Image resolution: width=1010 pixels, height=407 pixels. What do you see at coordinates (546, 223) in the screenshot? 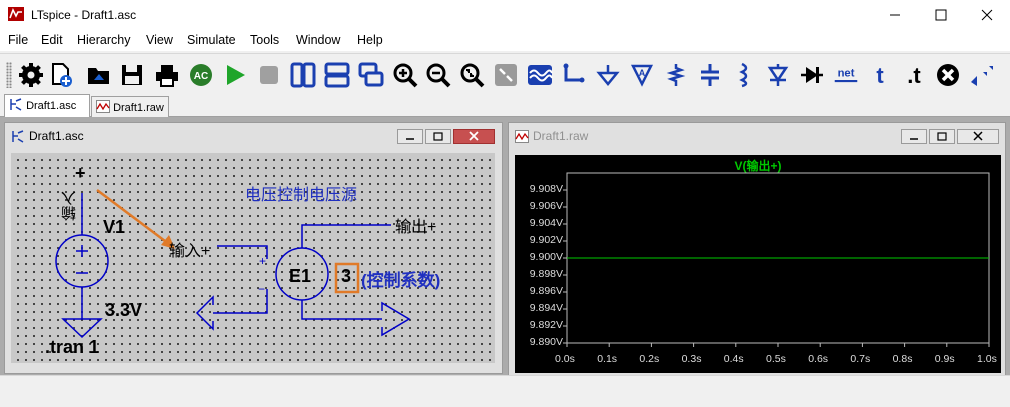
I see `y-tick-label: 9.904V` at bounding box center [546, 223].